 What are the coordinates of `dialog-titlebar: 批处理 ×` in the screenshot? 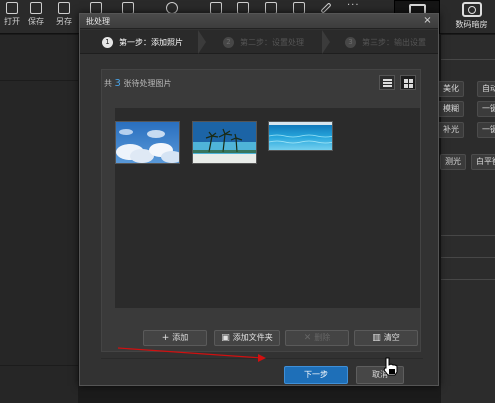 It's located at (259, 21).